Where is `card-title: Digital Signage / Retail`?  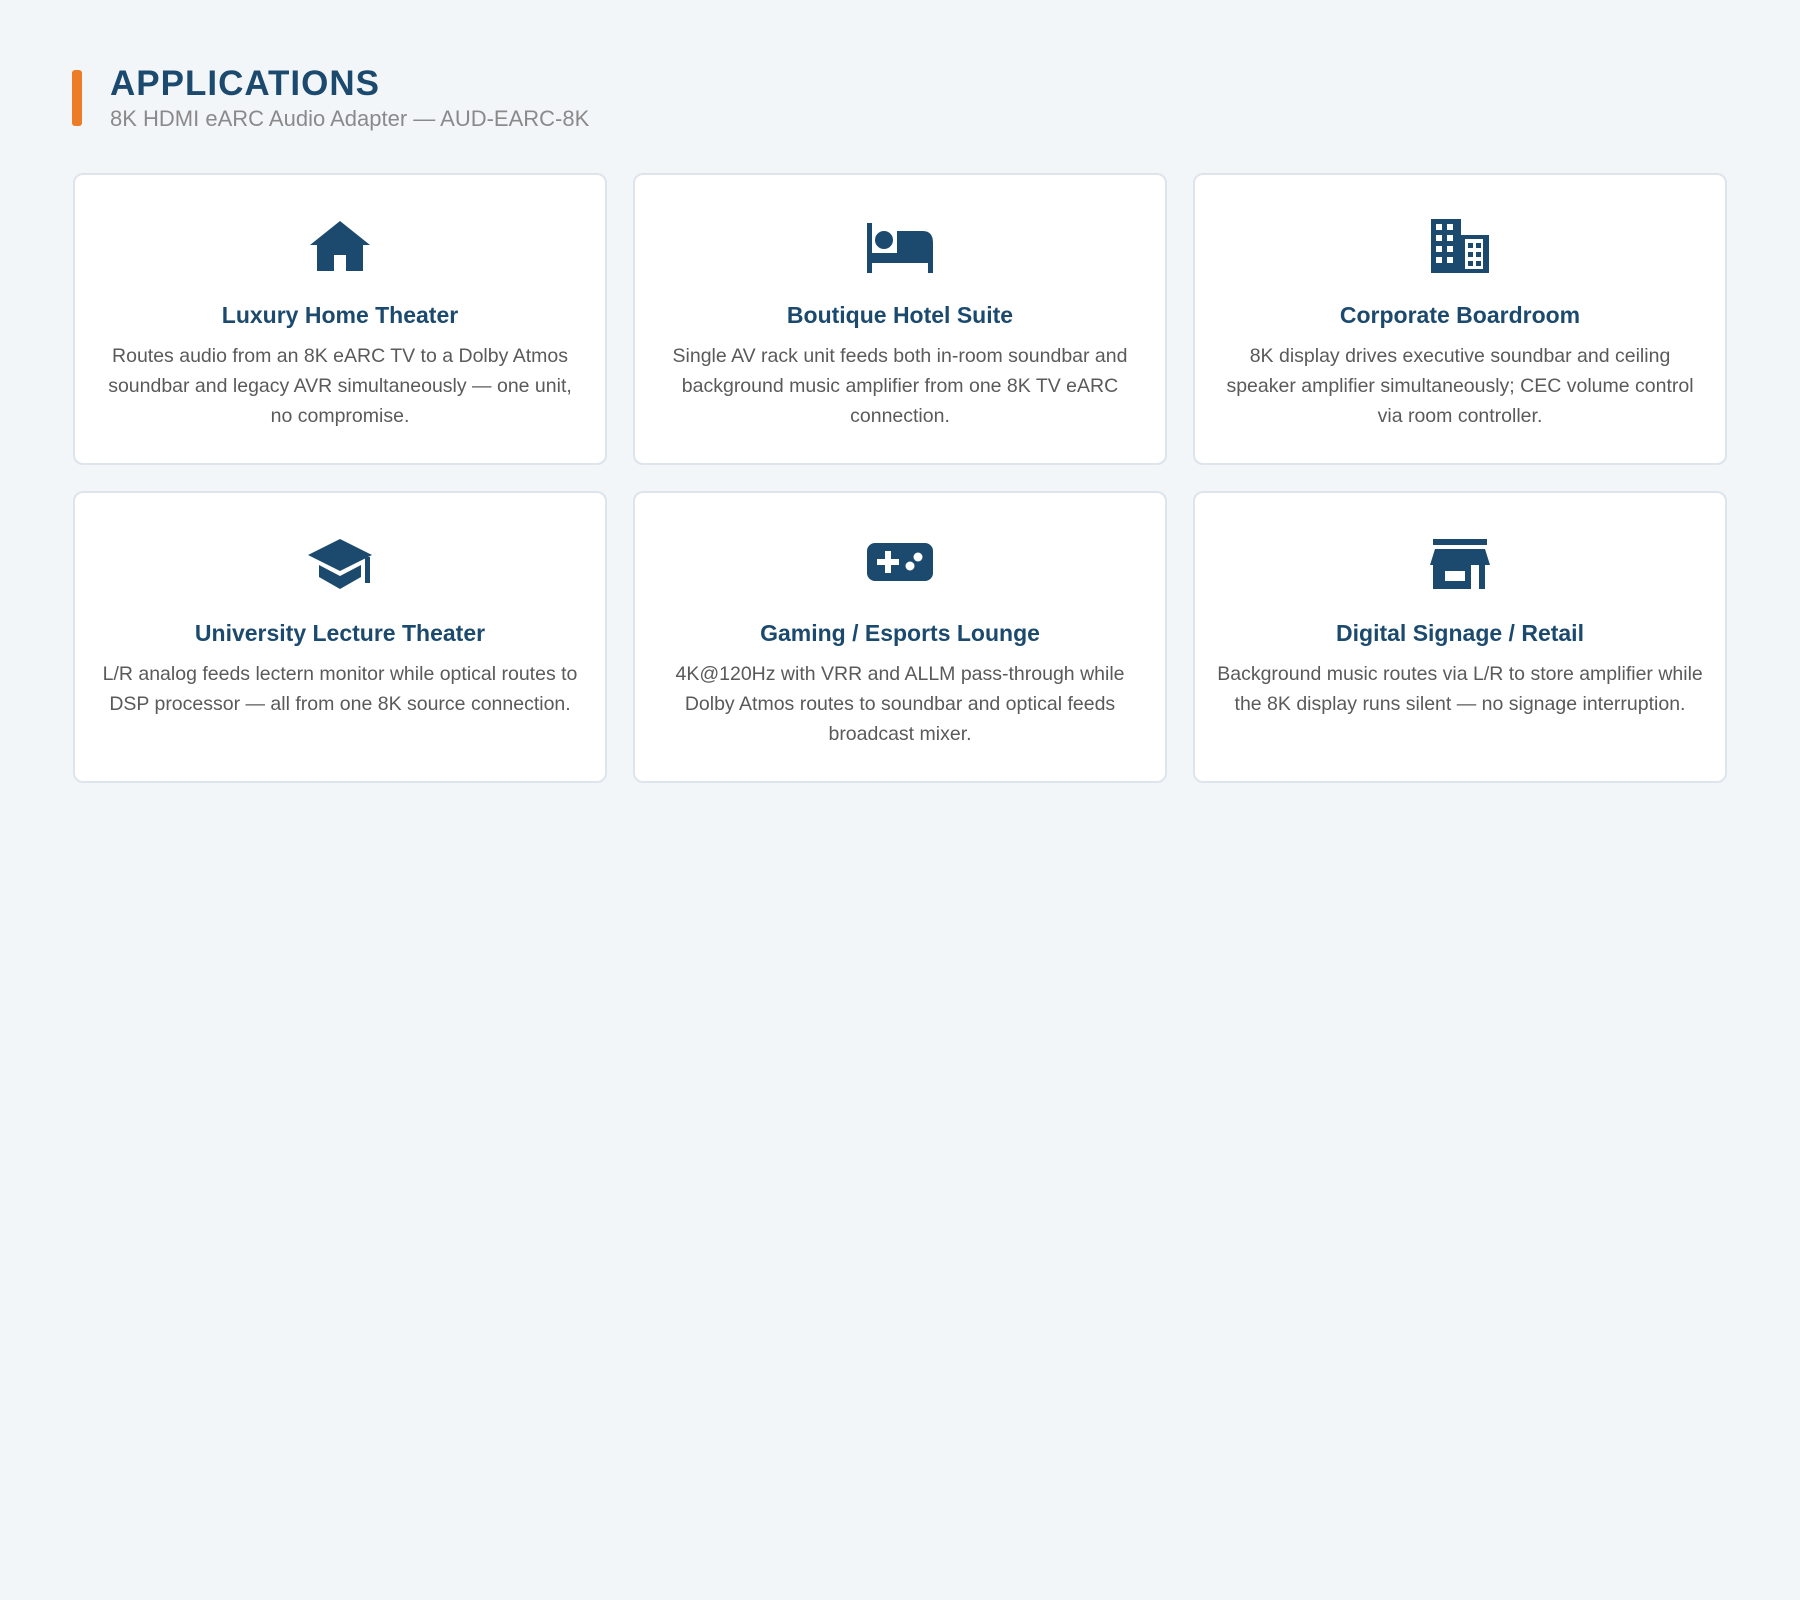 card-title: Digital Signage / Retail is located at coordinates (1460, 633).